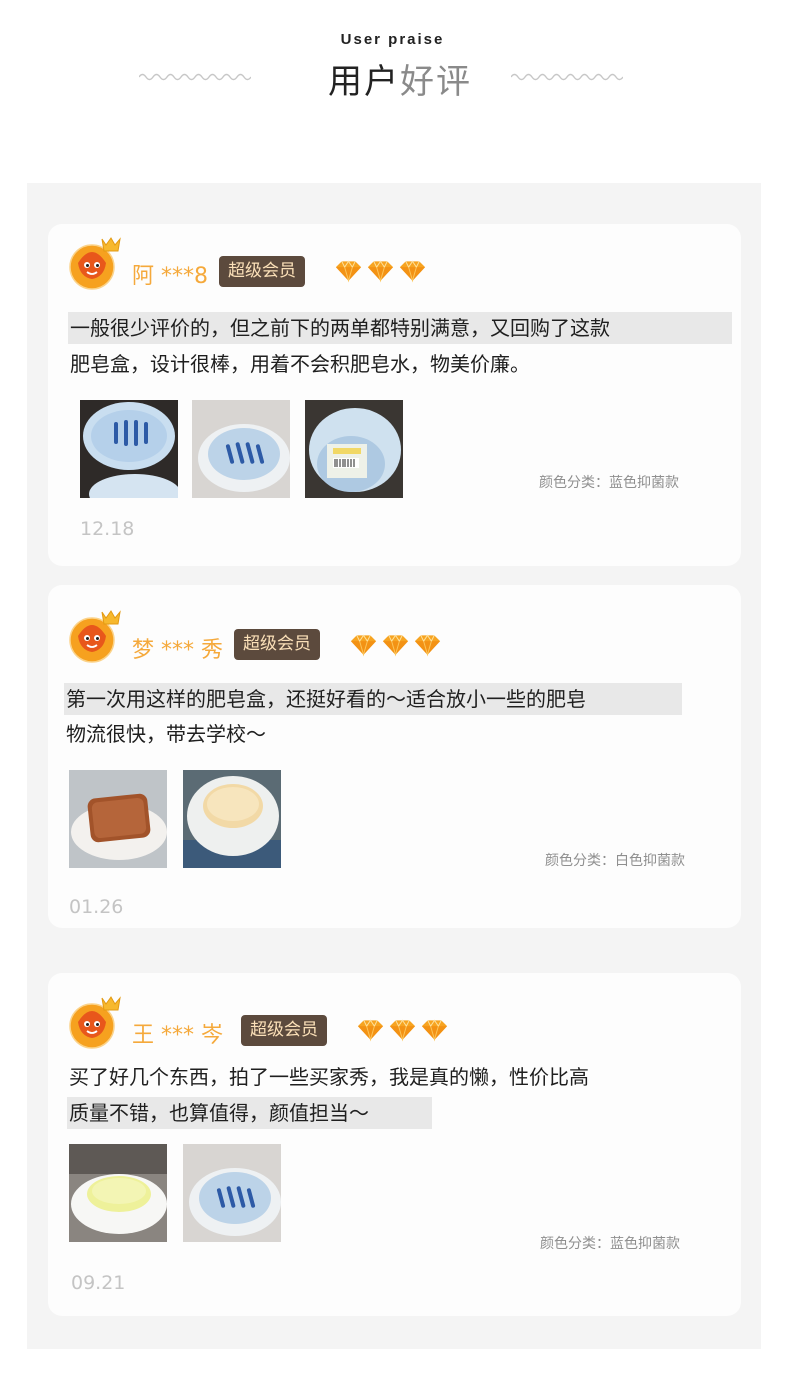 The image size is (790, 1382). What do you see at coordinates (400, 82) in the screenshot?
I see `section-title: 用户好评` at bounding box center [400, 82].